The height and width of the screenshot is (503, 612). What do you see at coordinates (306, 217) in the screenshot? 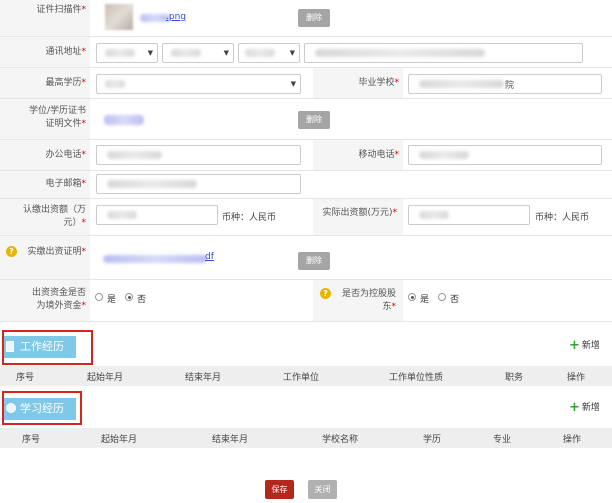
I see `row-capital: 认缴出资额（万 元）* 币种：人民币 实际出资额(万元)* 币种：人民币` at bounding box center [306, 217].